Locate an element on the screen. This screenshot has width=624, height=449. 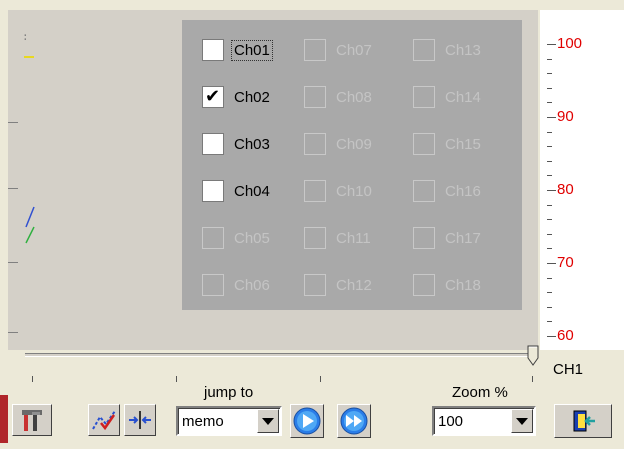
zoom-percent-label: Zoom % is located at coordinates (480, 392).